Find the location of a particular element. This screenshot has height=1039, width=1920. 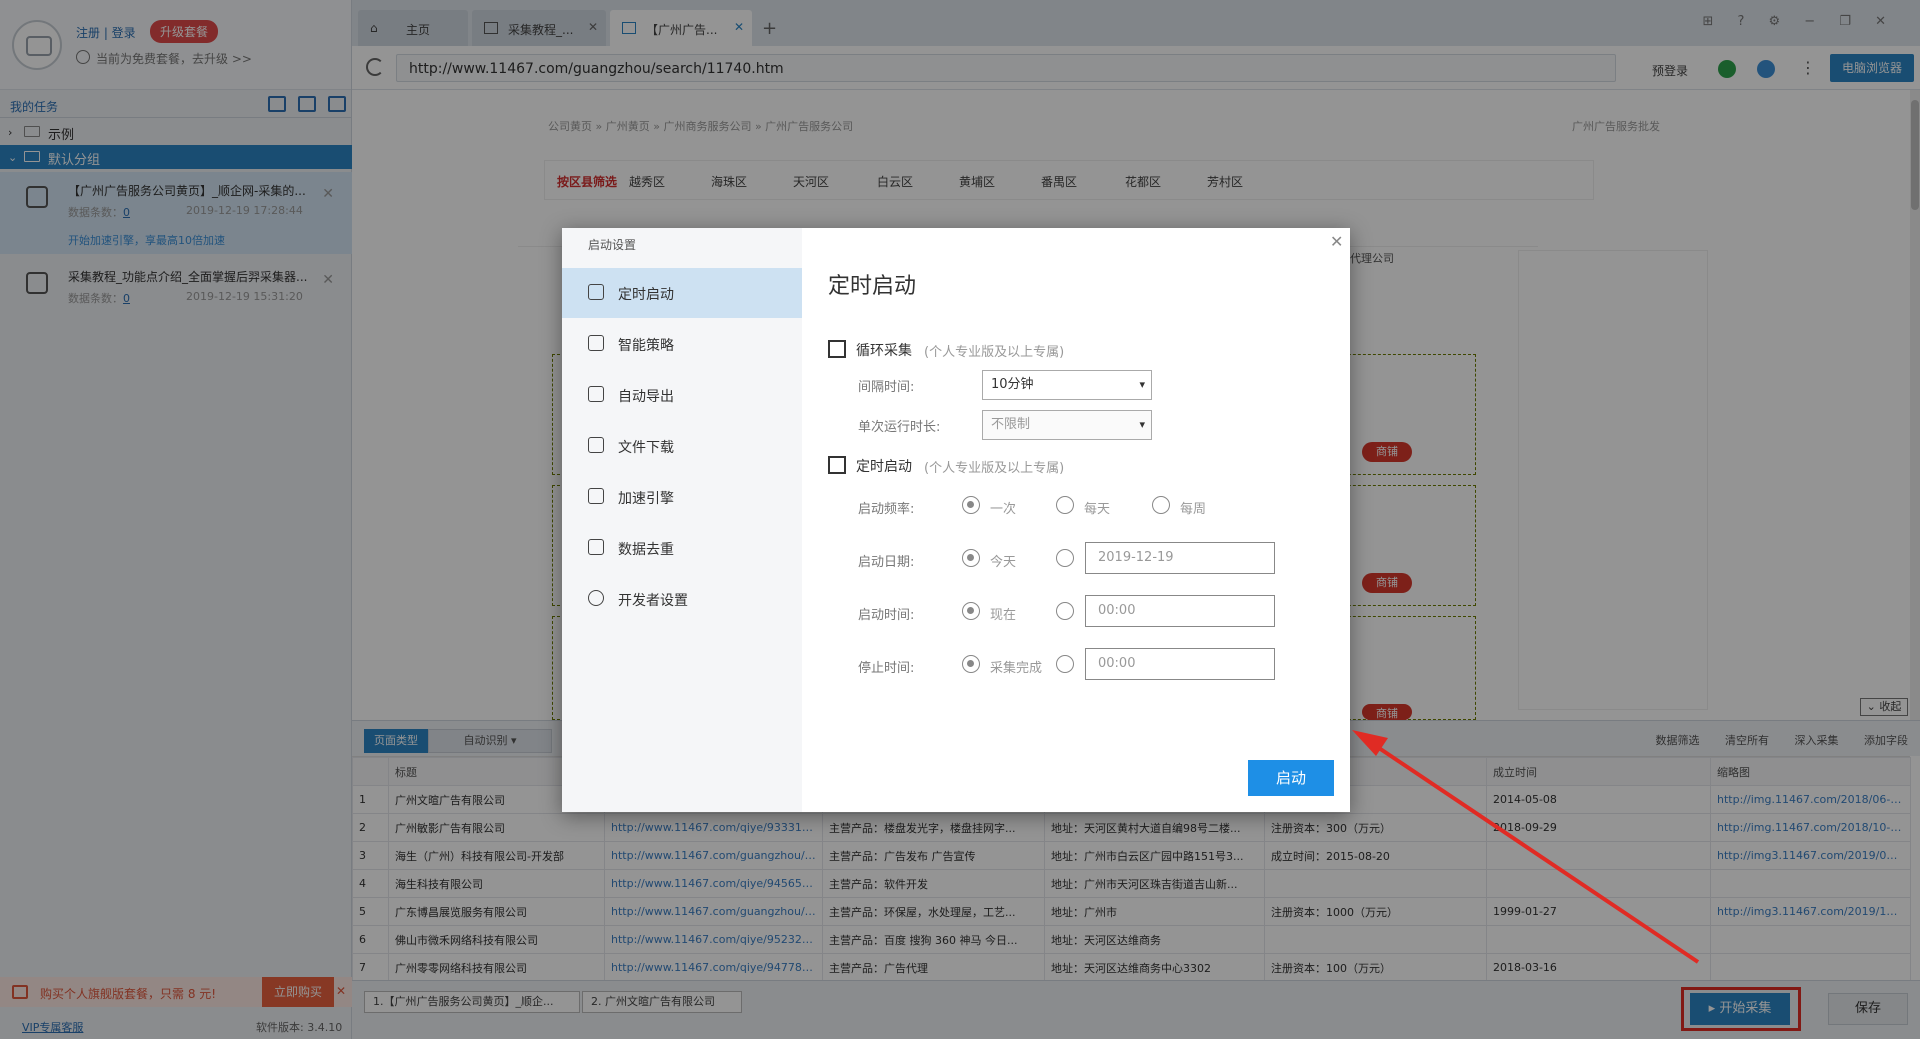

date-today-radio is located at coordinates (971, 558).